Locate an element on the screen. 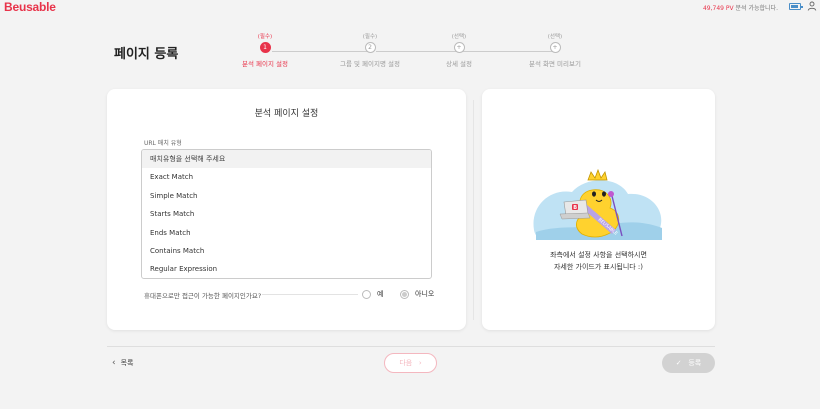 This screenshot has width=820, height=409. pv-status: 49,749 PV 분석 가능합니다. is located at coordinates (740, 7).